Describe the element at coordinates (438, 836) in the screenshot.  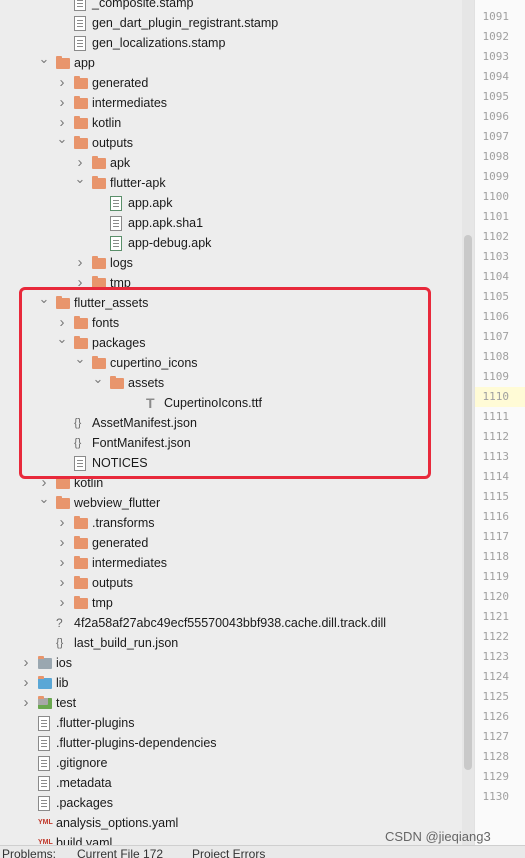
I see `watermark: CSDN @jieqiang3` at that location.